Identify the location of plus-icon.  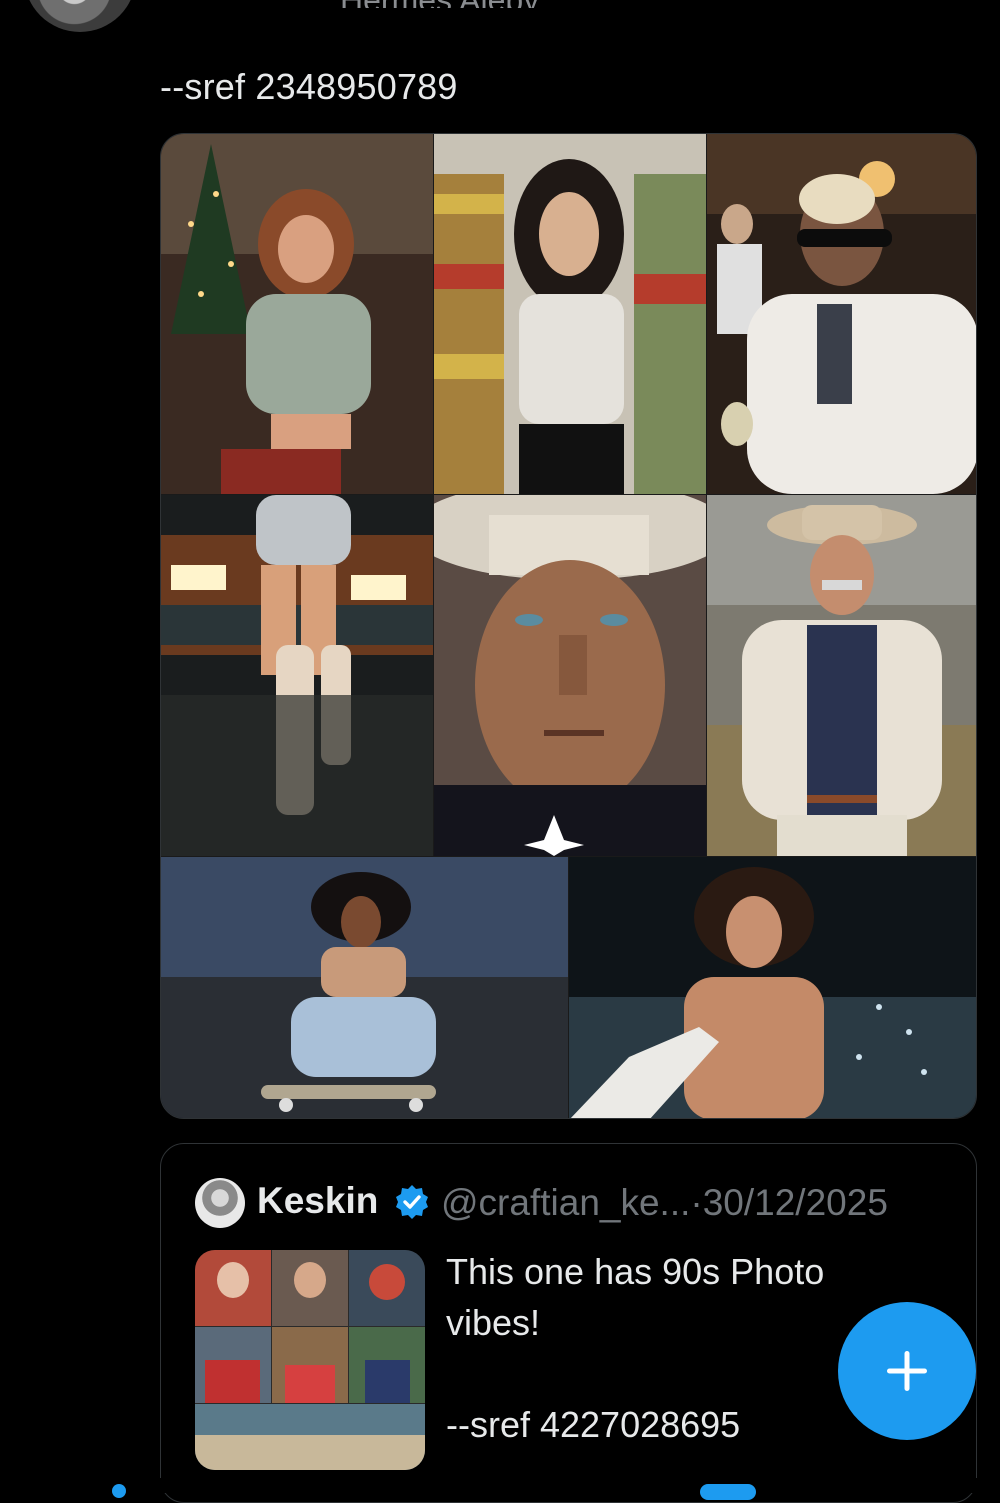
(907, 1371).